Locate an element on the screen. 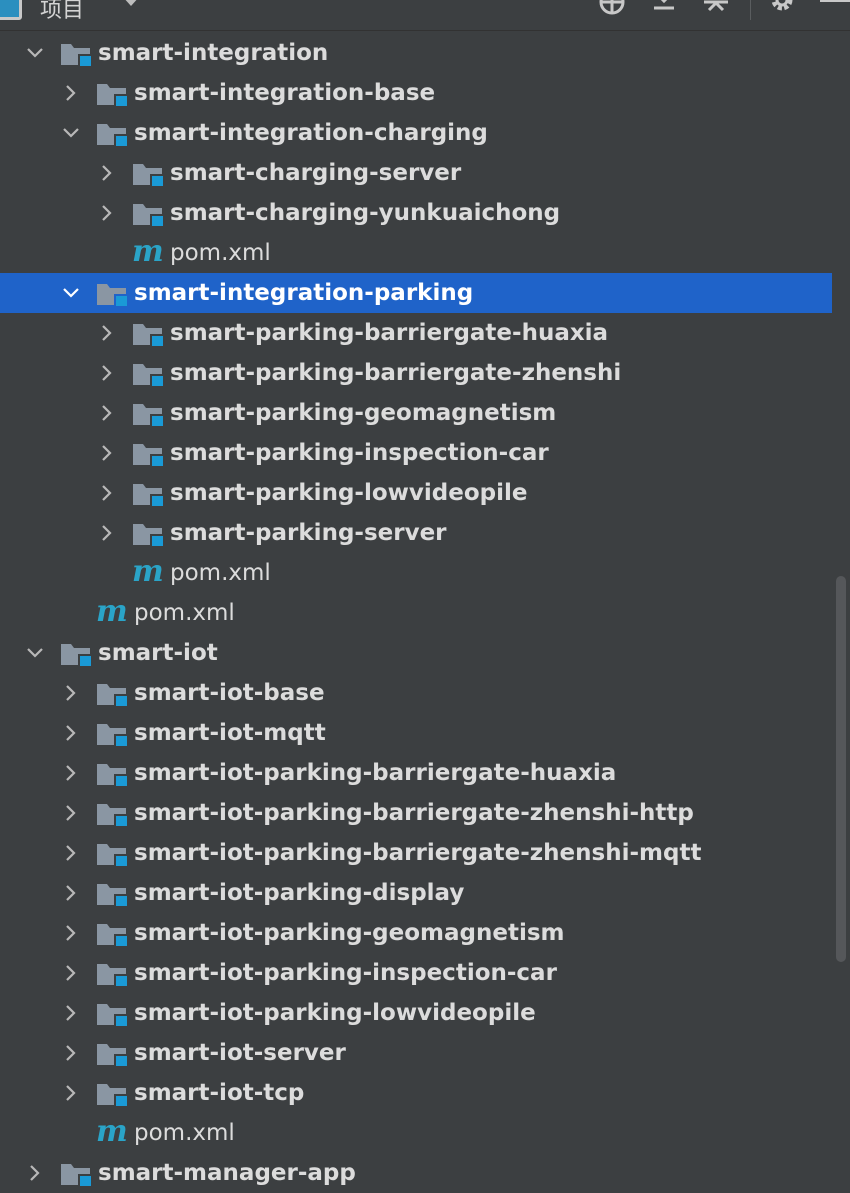  tree-module-row: smart-iot-parking-display is located at coordinates (425, 893).